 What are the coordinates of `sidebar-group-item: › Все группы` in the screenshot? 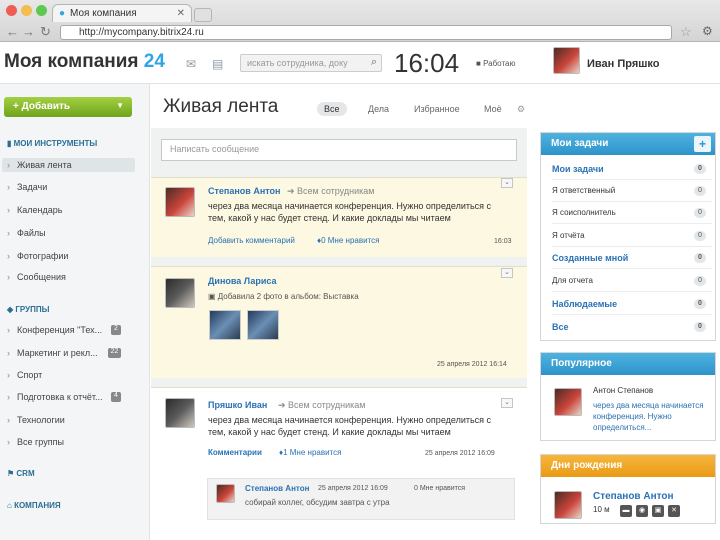 It's located at (71, 442).